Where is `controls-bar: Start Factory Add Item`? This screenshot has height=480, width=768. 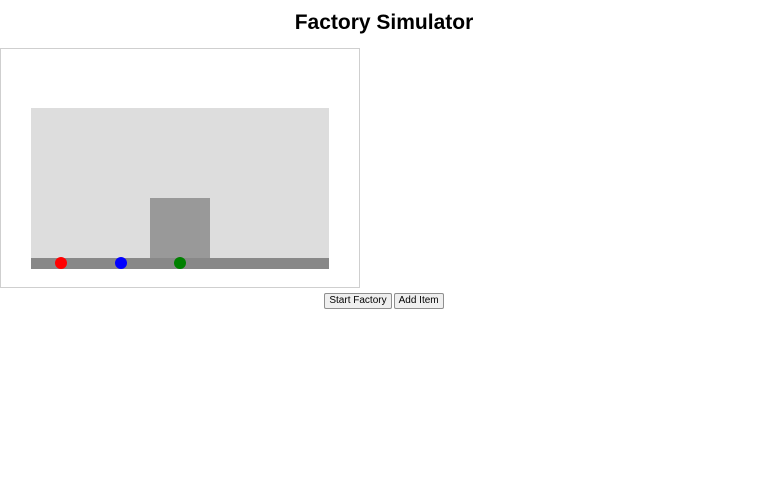 controls-bar: Start Factory Add Item is located at coordinates (384, 301).